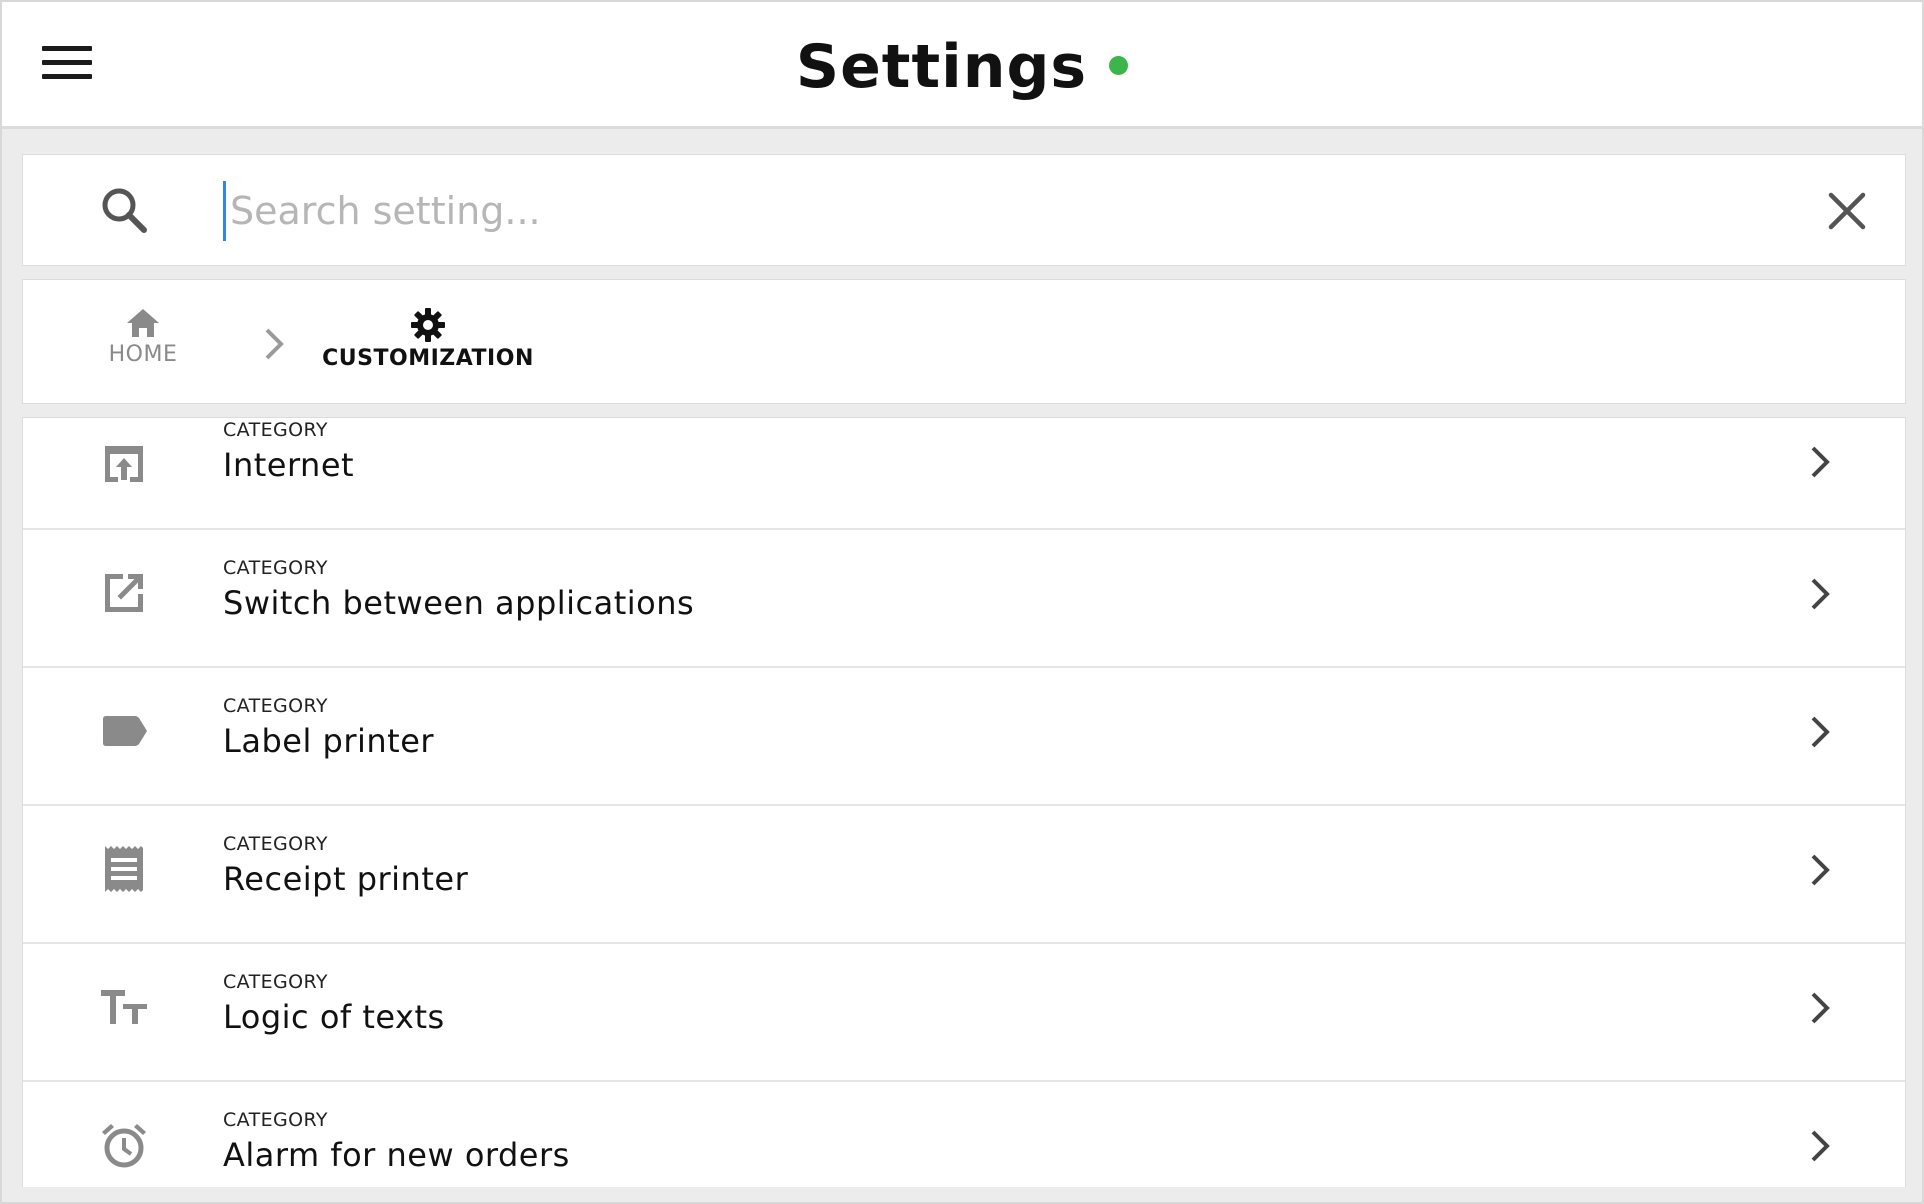  I want to click on search-input, so click(986, 211).